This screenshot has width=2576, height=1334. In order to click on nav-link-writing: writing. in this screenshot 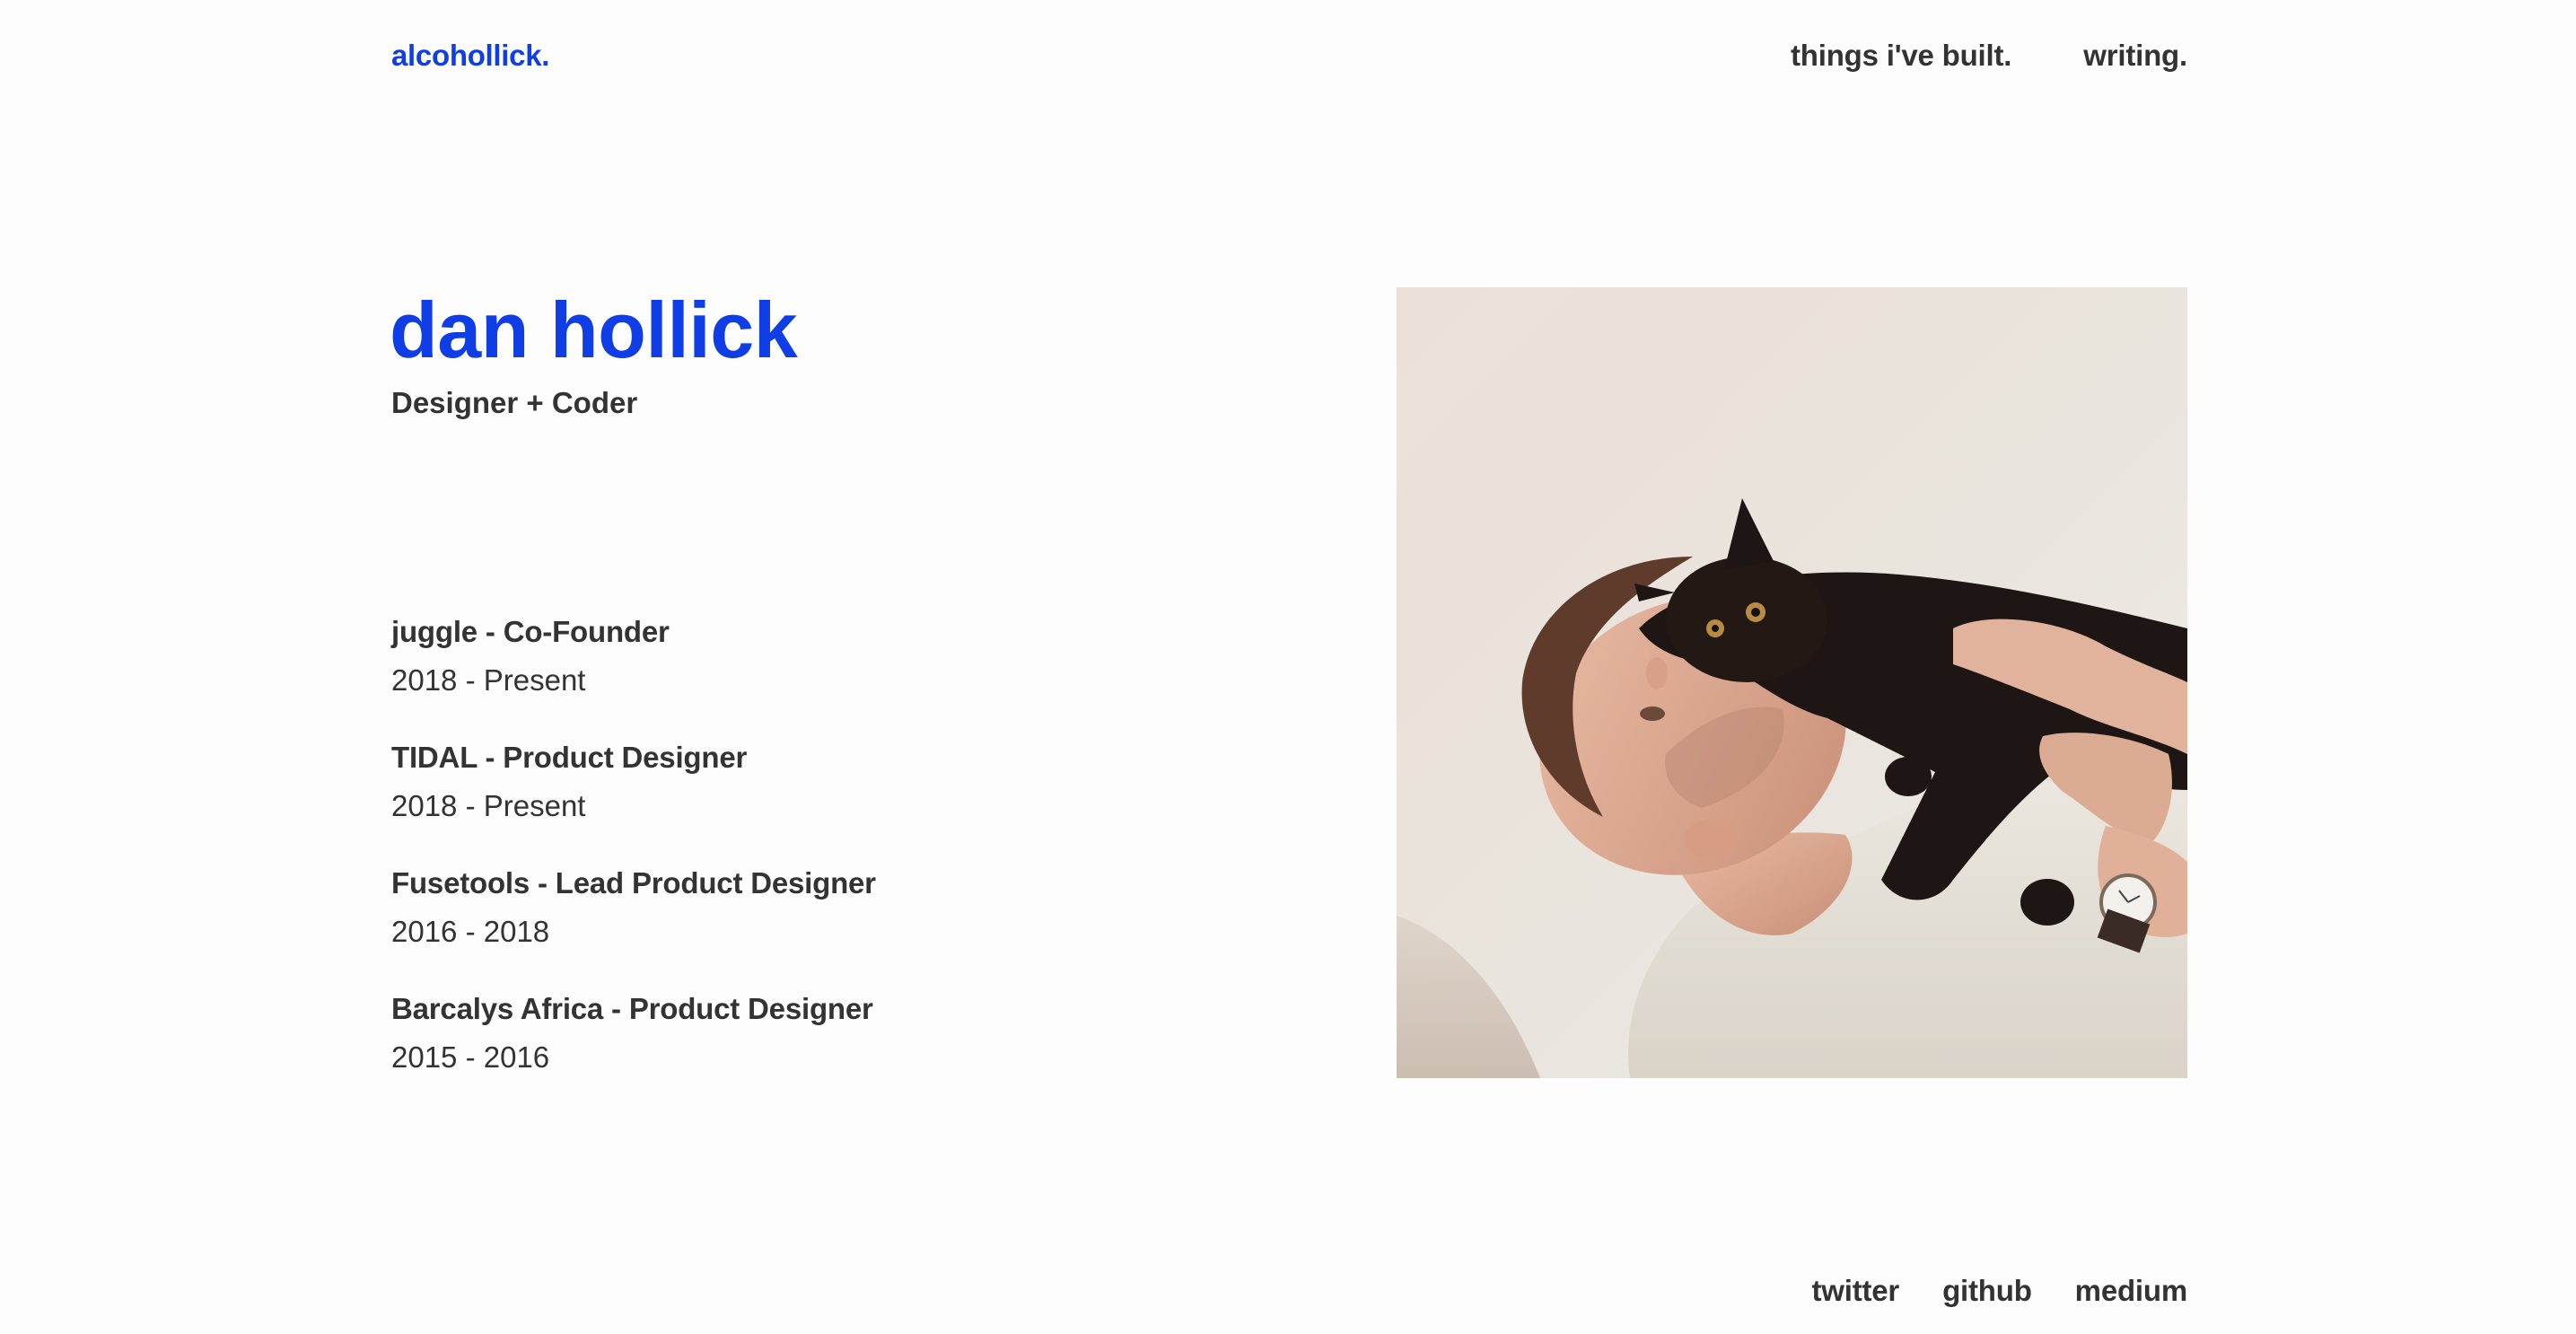, I will do `click(2135, 56)`.